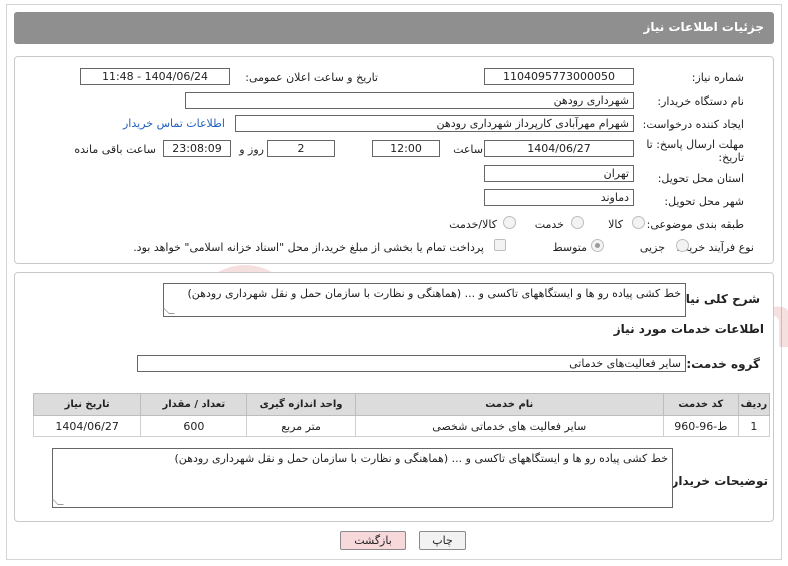 The image size is (788, 566). What do you see at coordinates (723, 364) in the screenshot?
I see `service-group-label: گروه خدمت:` at bounding box center [723, 364].